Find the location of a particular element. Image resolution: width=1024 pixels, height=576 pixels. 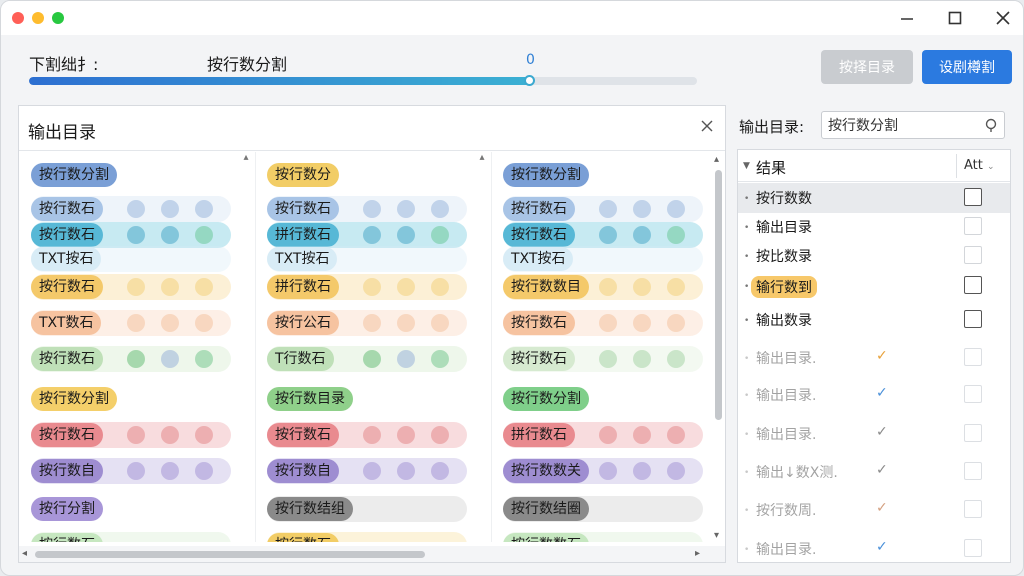

tree-row: • 按行数周. ✓ is located at coordinates (874, 510).